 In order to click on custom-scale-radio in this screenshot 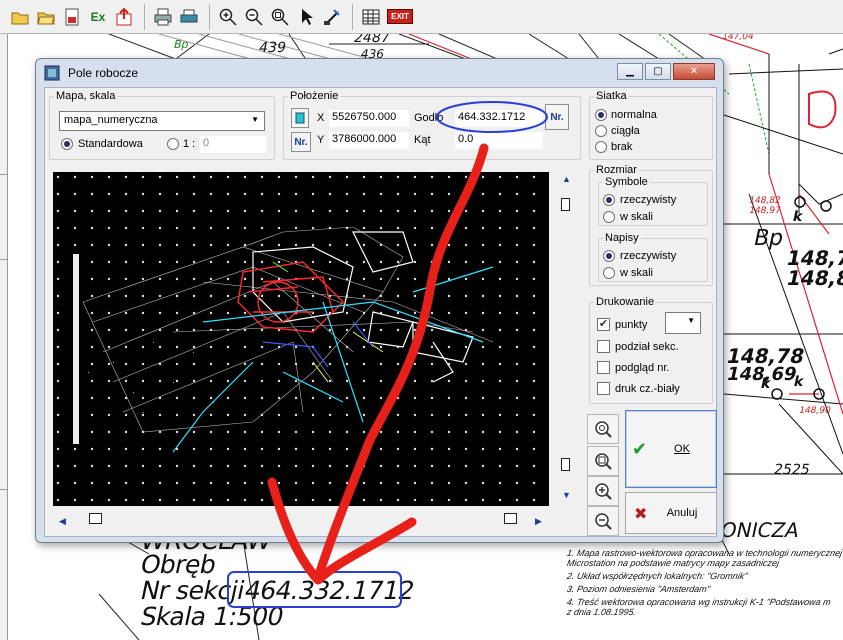, I will do `click(173, 144)`.